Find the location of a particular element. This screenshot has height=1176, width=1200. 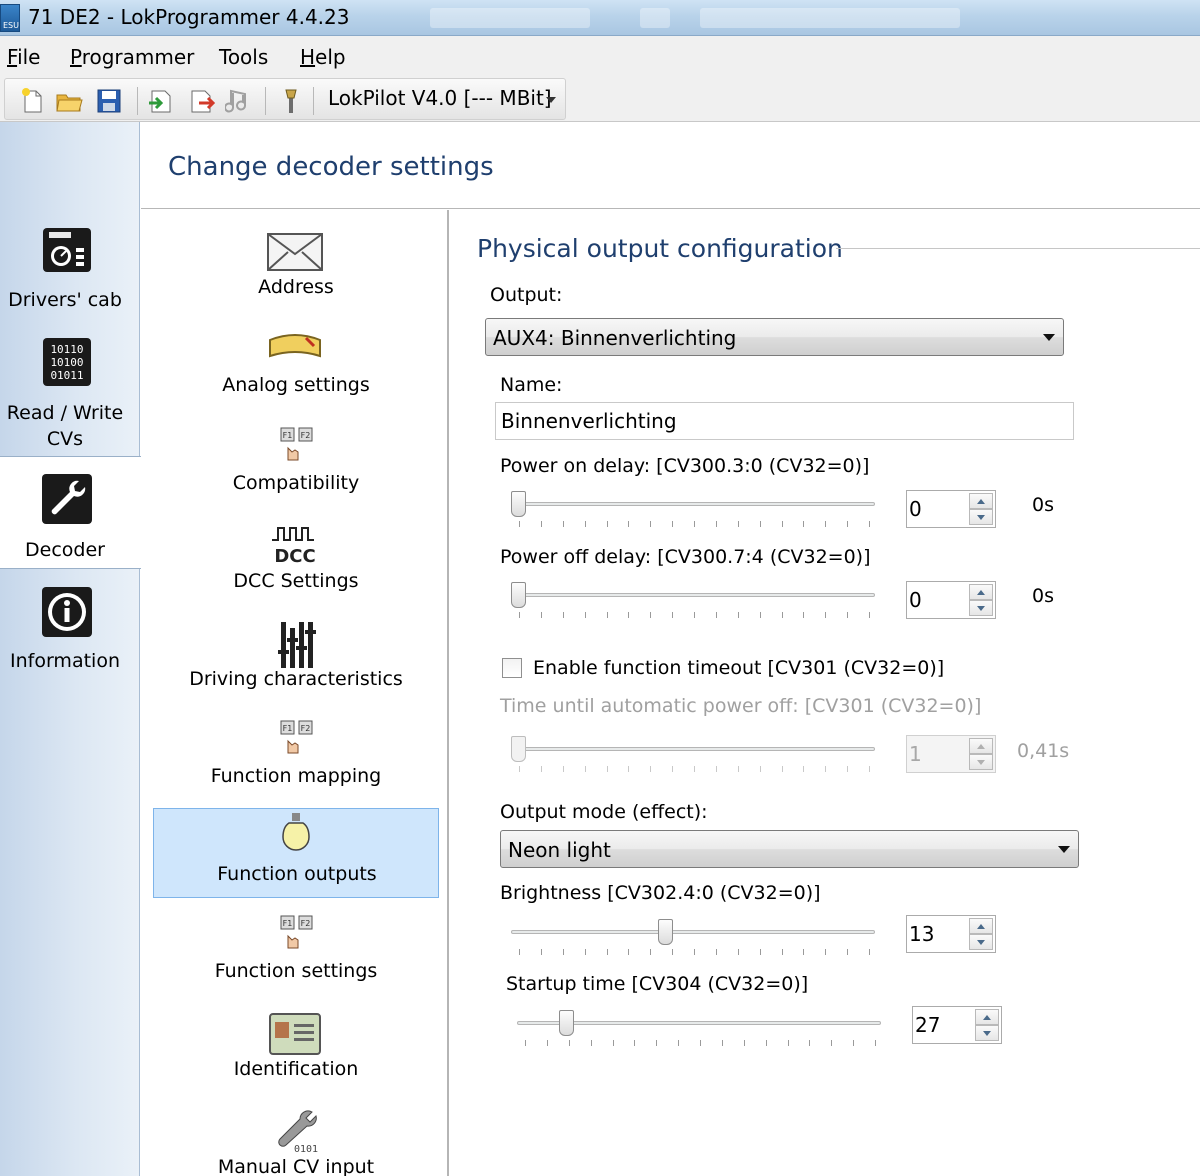

nav-information: Information is located at coordinates (70, 630).